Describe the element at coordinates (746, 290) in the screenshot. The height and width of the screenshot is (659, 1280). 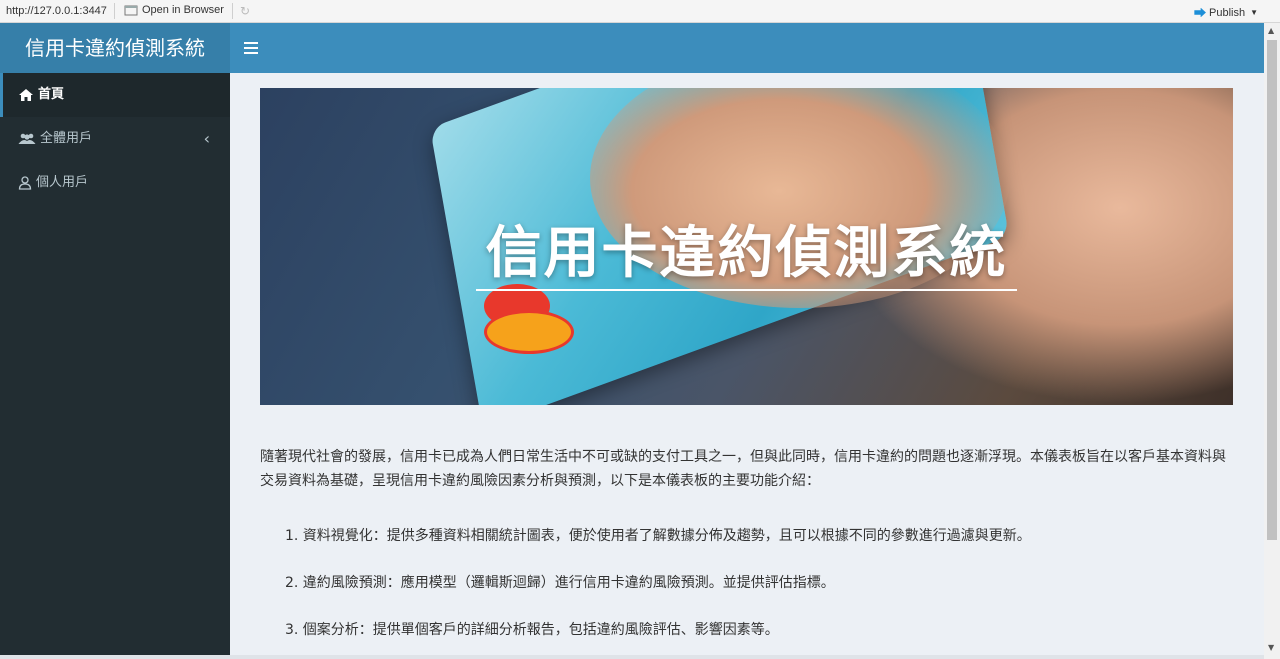
I see `hero-underline` at that location.